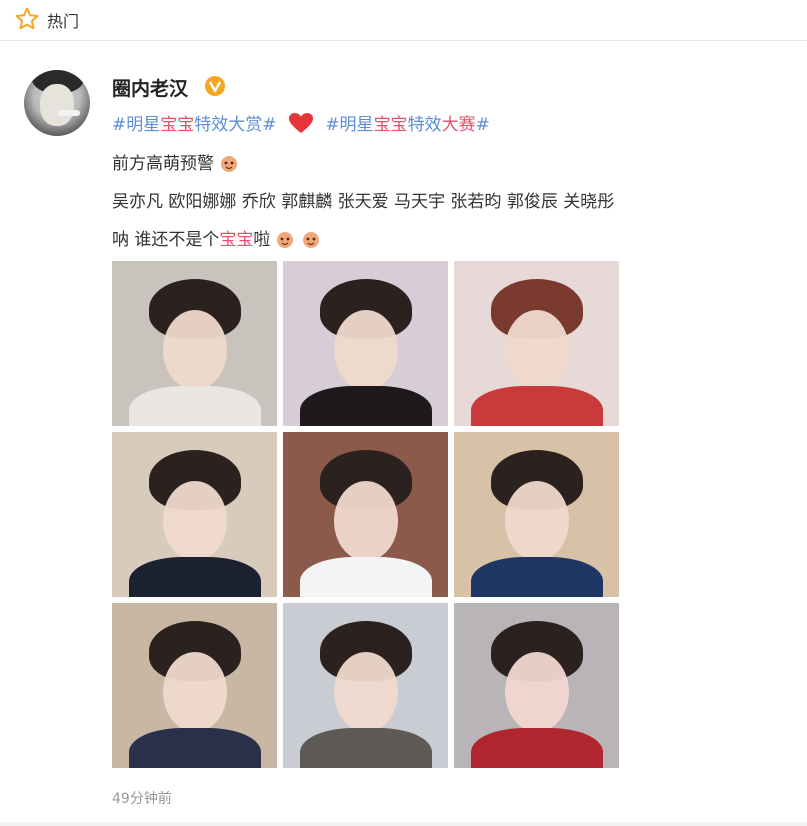  Describe the element at coordinates (403, 20) in the screenshot. I see `top-bar: 热门` at that location.